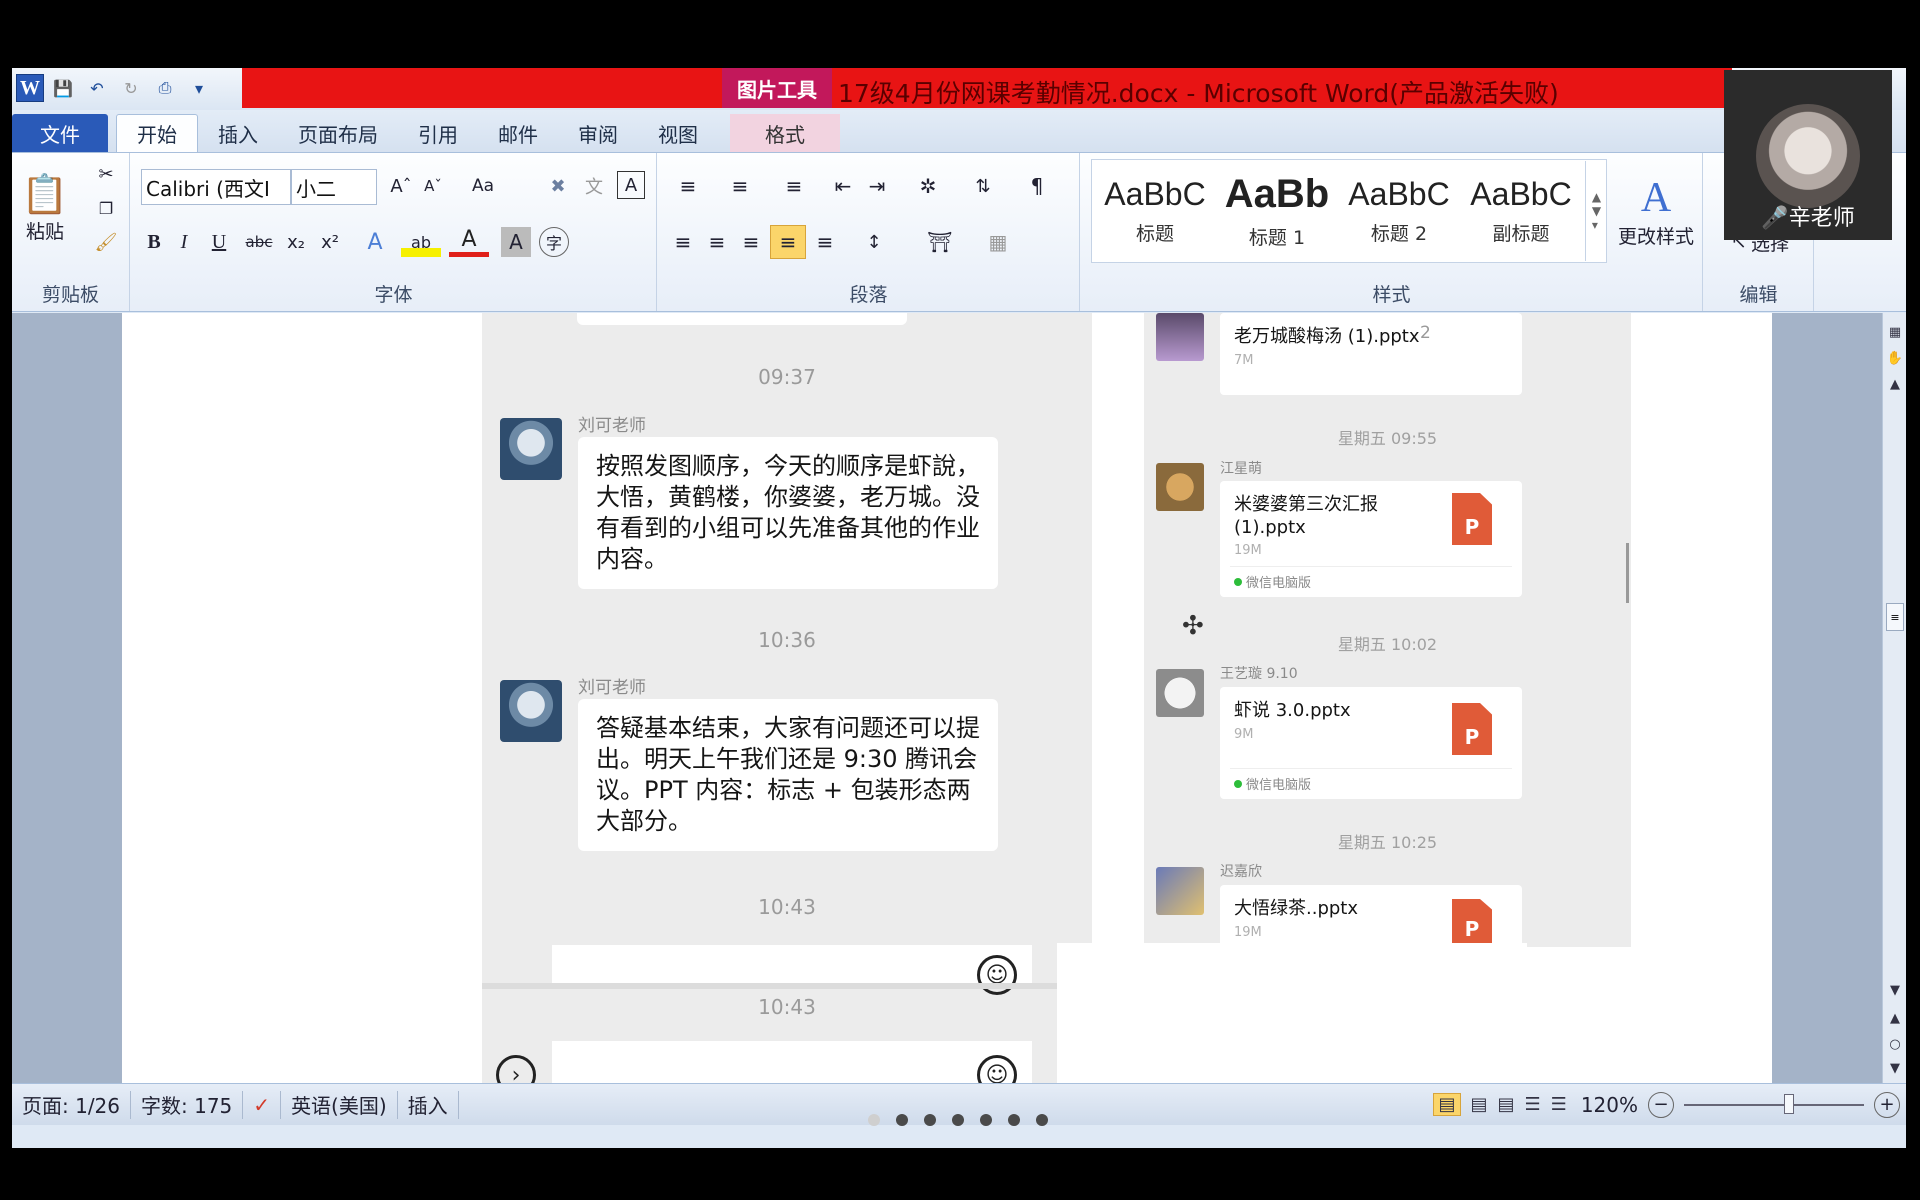 Image resolution: width=1920 pixels, height=1200 pixels. Describe the element at coordinates (1895, 1018) in the screenshot. I see `prev-page-icon: ▲` at that location.